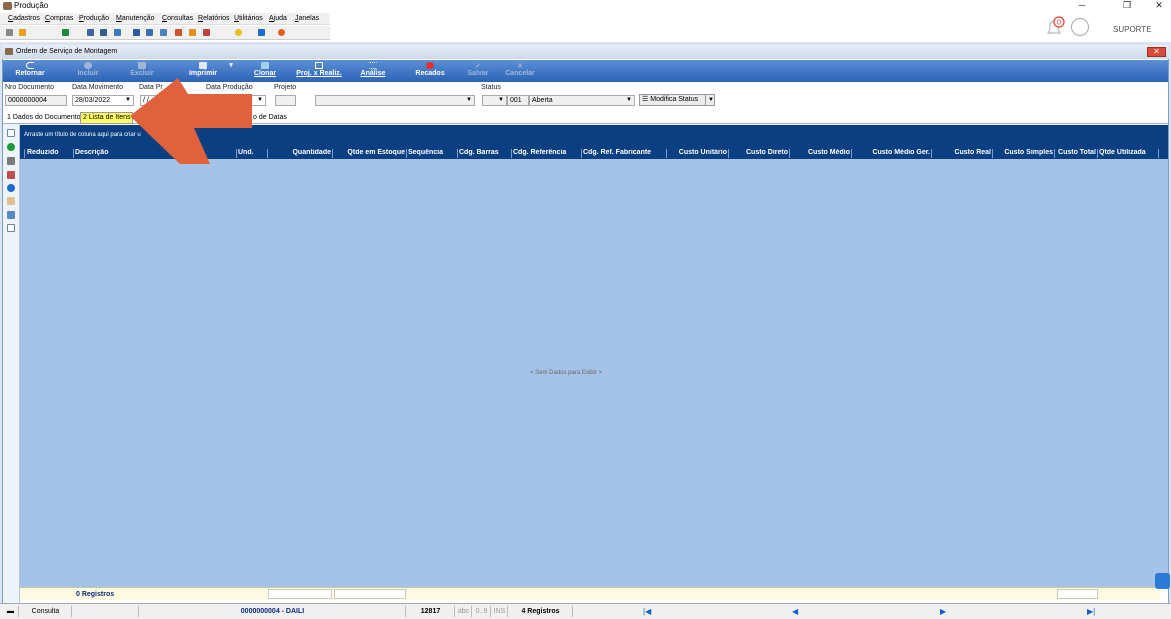  What do you see at coordinates (1080, 27) in the screenshot?
I see `user-avatar-icon` at bounding box center [1080, 27].